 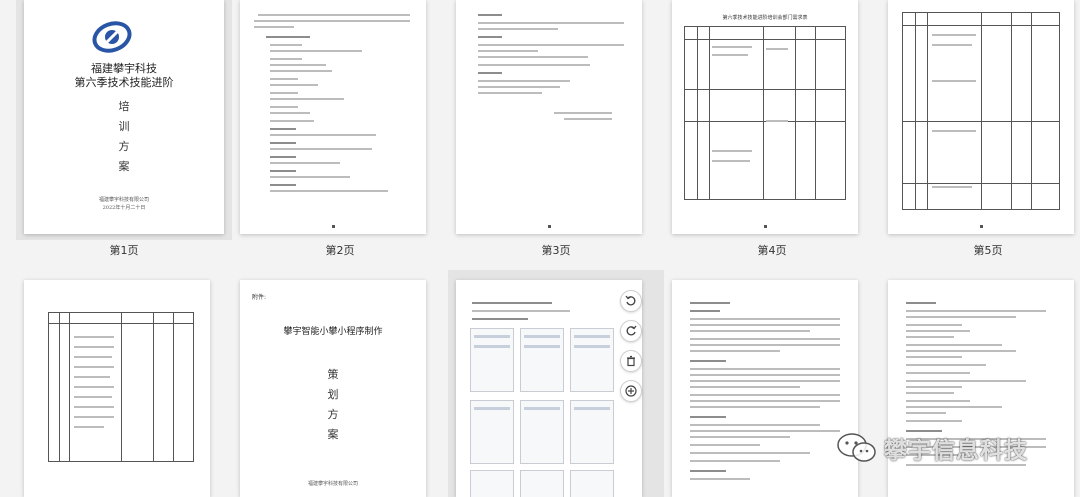 I want to click on table-title: 第六季技术技能进阶培训会部门需求表, so click(x=765, y=18).